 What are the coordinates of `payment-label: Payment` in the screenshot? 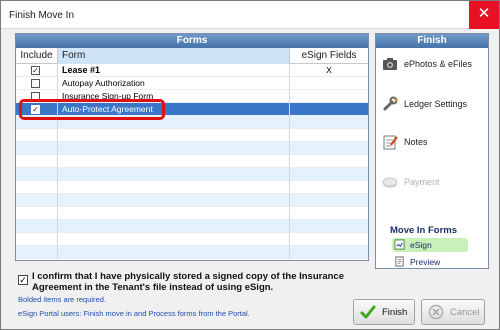 It's located at (422, 182).